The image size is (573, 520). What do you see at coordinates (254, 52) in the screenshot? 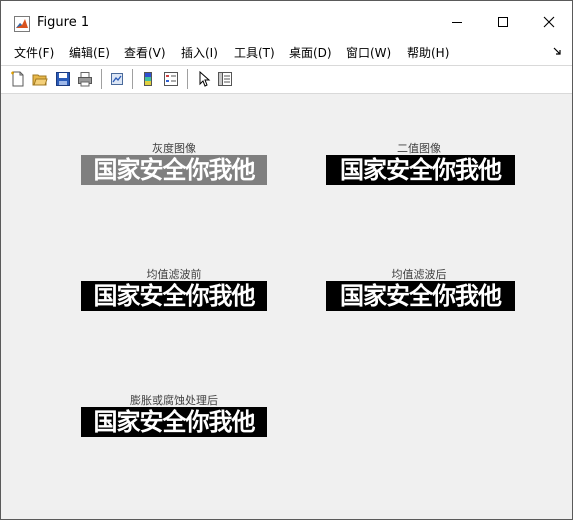
I see `menu-tools: 工具(T)` at bounding box center [254, 52].